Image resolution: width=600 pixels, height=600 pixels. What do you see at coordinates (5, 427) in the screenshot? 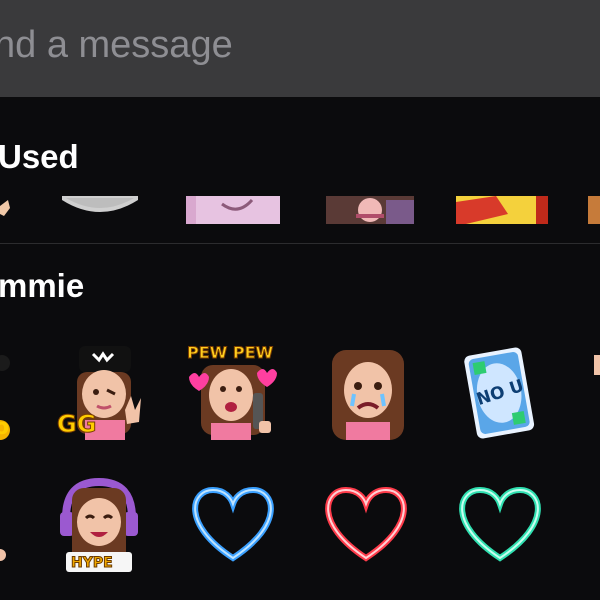
I see `emote-partial-gg-label: o` at bounding box center [5, 427].